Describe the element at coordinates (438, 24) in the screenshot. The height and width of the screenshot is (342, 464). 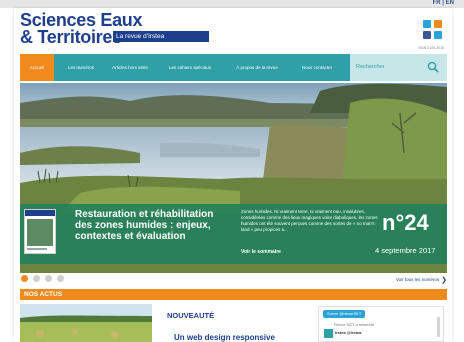
I see `rss-icon` at that location.